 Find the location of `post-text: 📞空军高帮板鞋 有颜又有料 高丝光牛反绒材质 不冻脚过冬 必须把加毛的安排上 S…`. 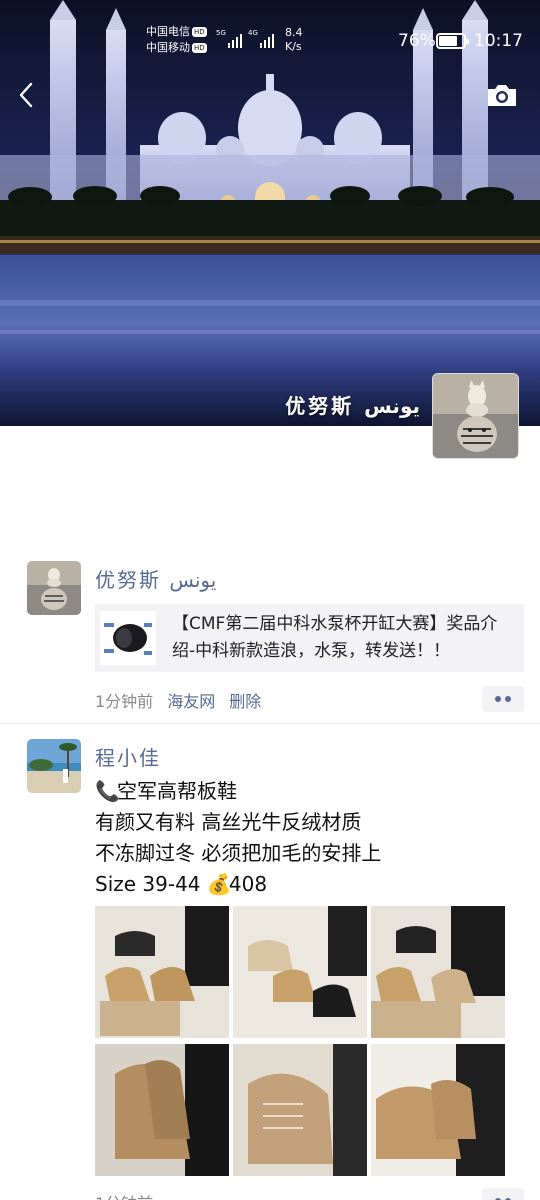

post-text: 📞空军高帮板鞋 有颜又有料 高丝光牛反绒材质 不冻脚过冬 必须把加毛的安排上 S… is located at coordinates (238, 838).